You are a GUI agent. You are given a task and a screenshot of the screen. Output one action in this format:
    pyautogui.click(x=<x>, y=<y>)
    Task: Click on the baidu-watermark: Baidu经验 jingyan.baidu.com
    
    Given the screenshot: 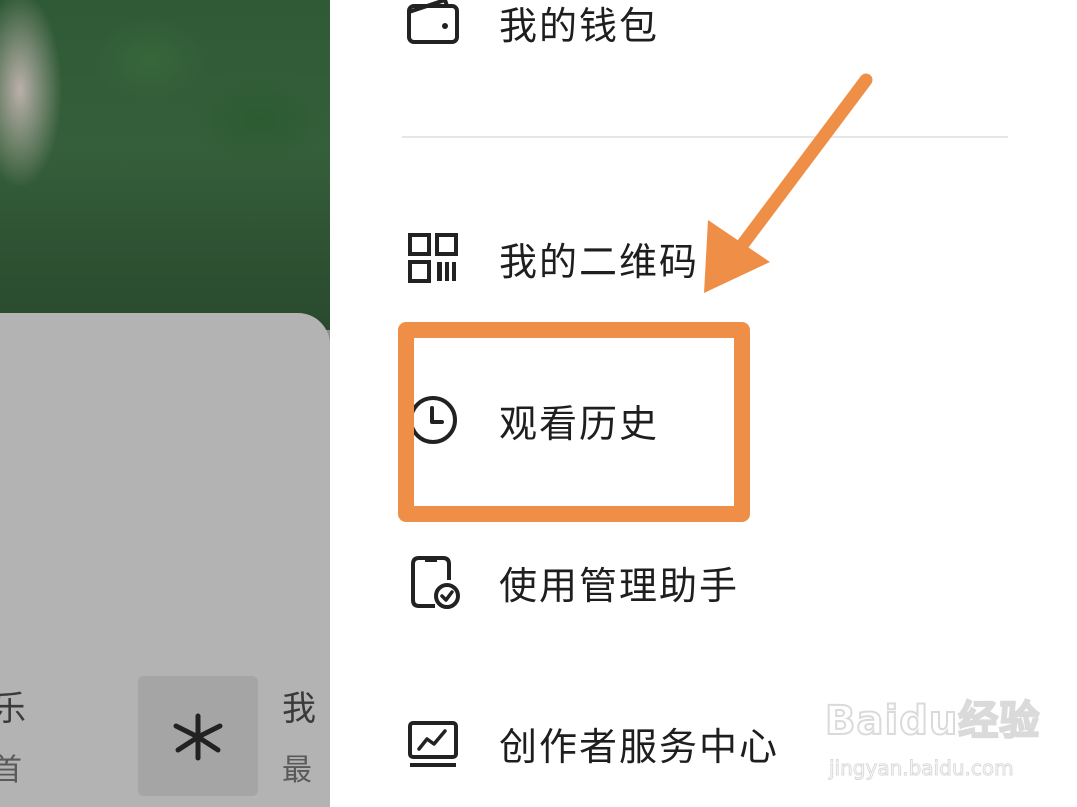 What is the action you would take?
    pyautogui.click(x=932, y=738)
    